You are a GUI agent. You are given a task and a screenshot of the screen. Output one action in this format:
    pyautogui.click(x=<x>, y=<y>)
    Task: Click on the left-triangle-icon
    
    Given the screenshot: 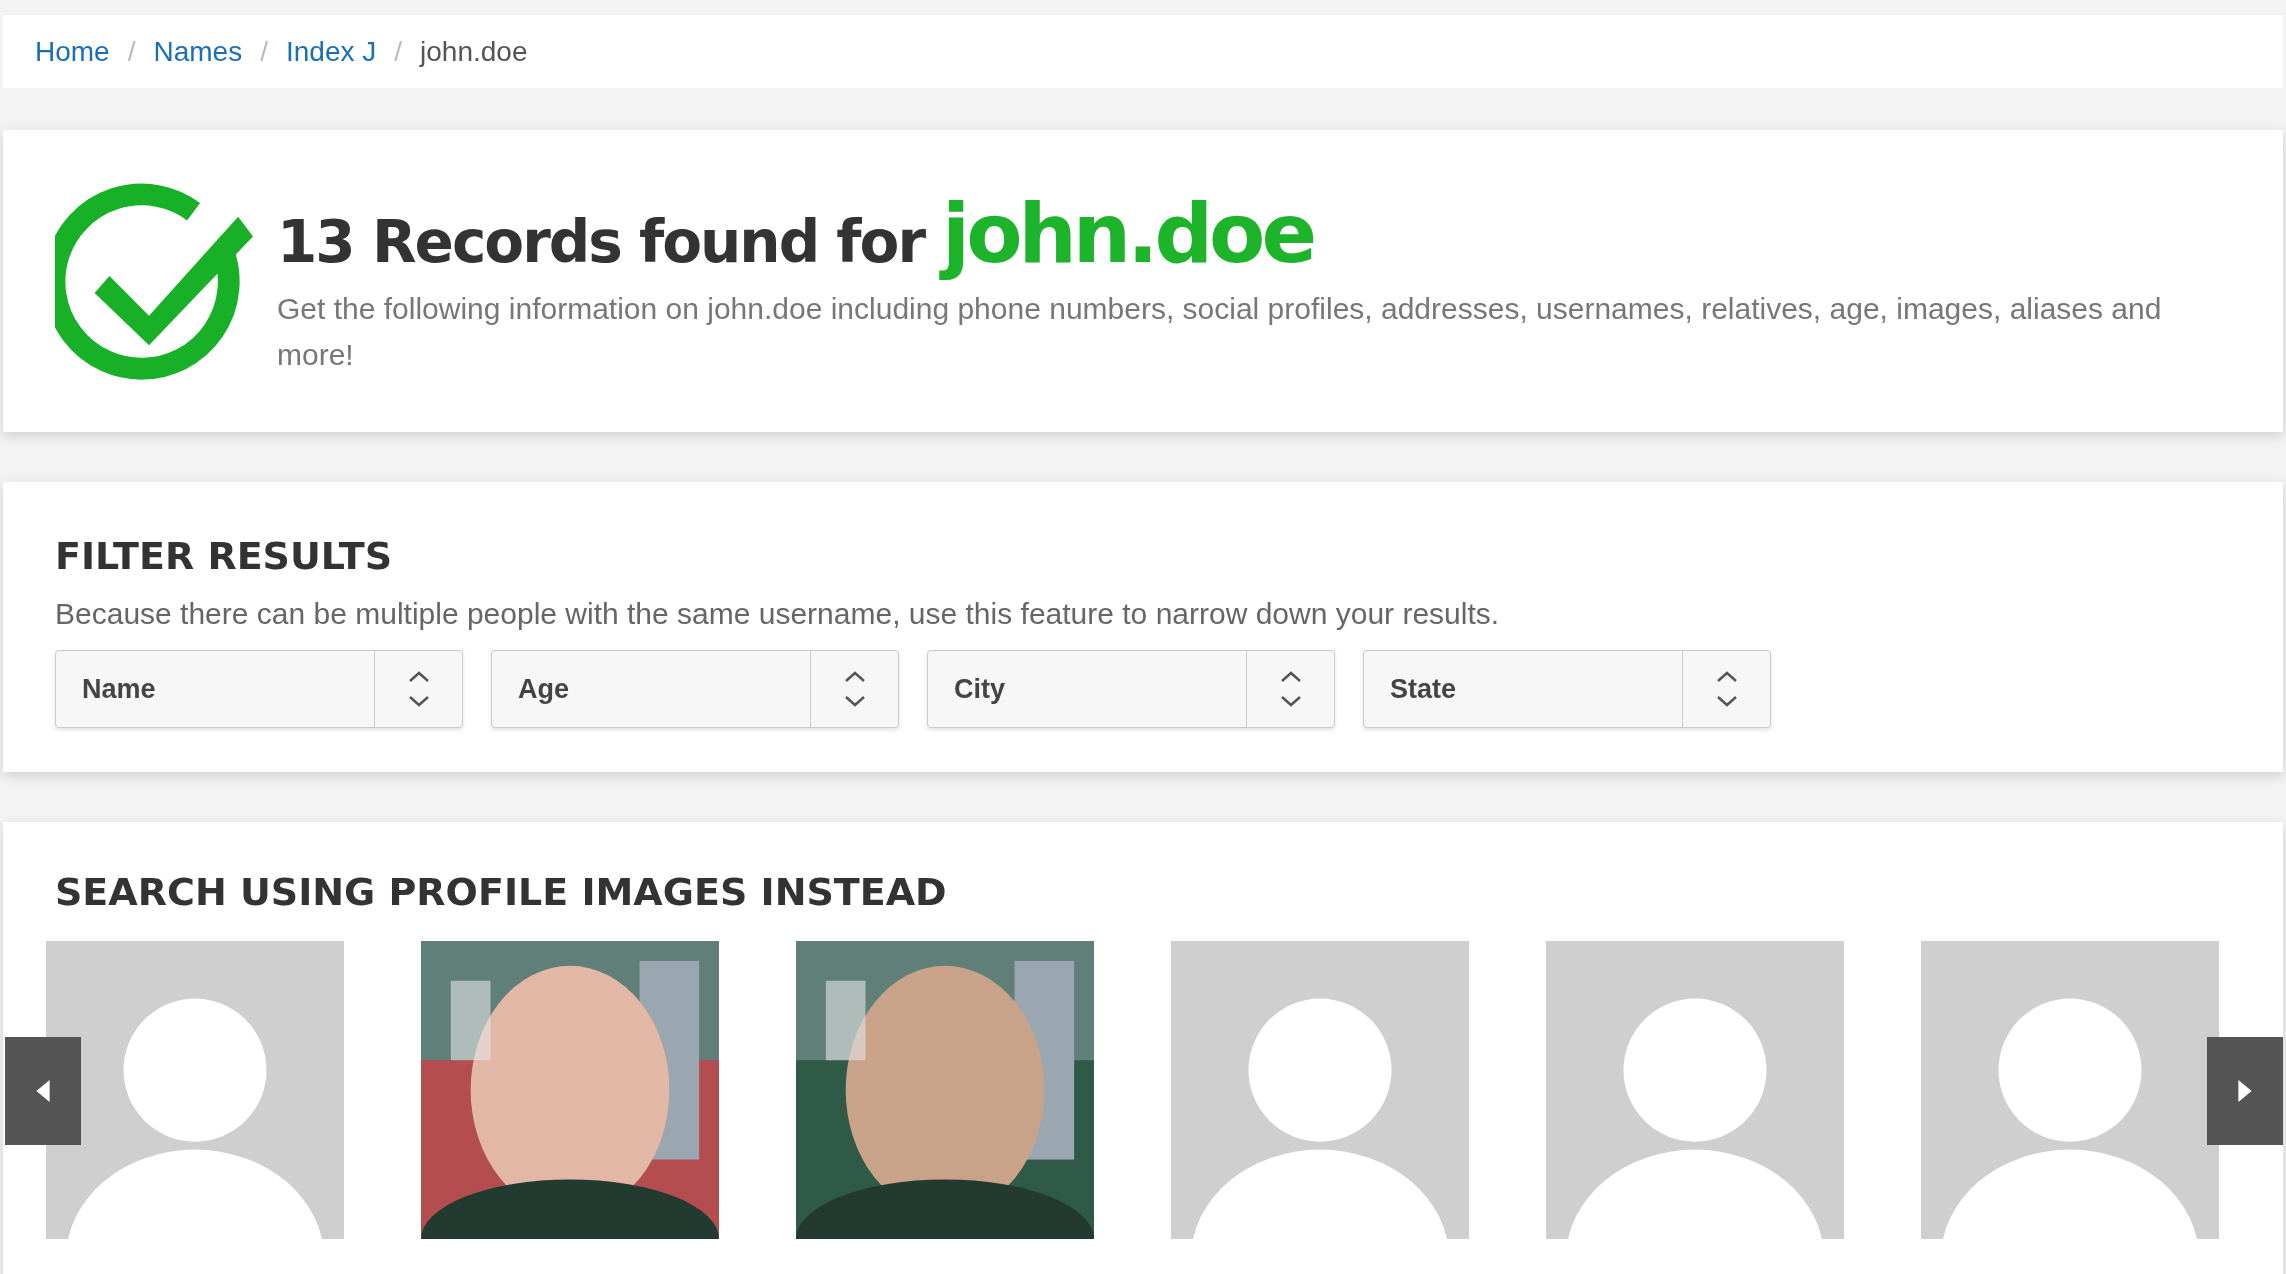 What is the action you would take?
    pyautogui.click(x=43, y=1091)
    